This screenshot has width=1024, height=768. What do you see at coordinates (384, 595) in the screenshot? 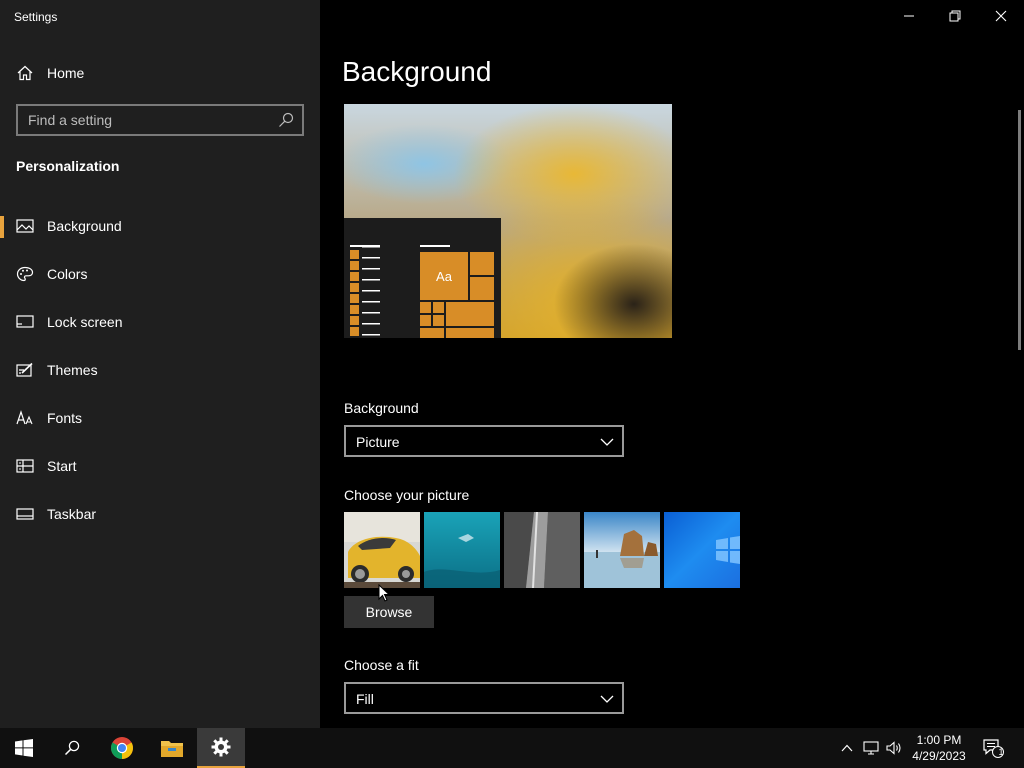
I see `mouse-cursor-icon` at bounding box center [384, 595].